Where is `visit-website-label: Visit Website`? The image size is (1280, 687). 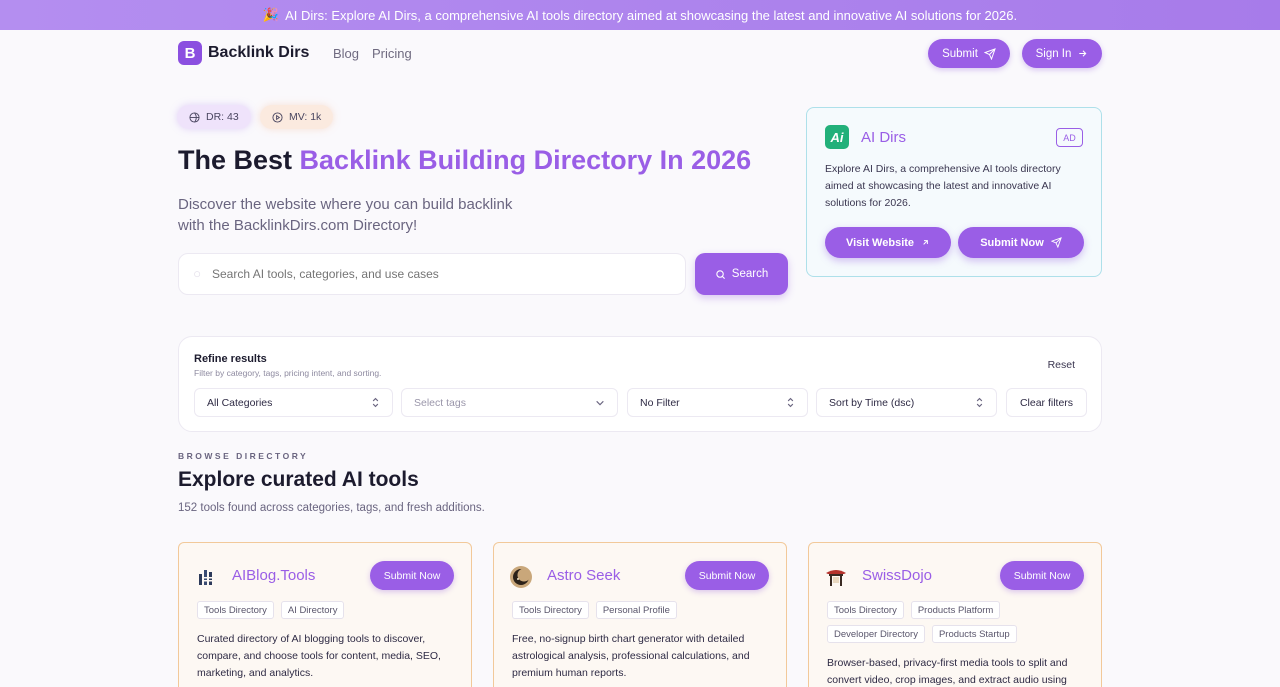 visit-website-label: Visit Website is located at coordinates (880, 242).